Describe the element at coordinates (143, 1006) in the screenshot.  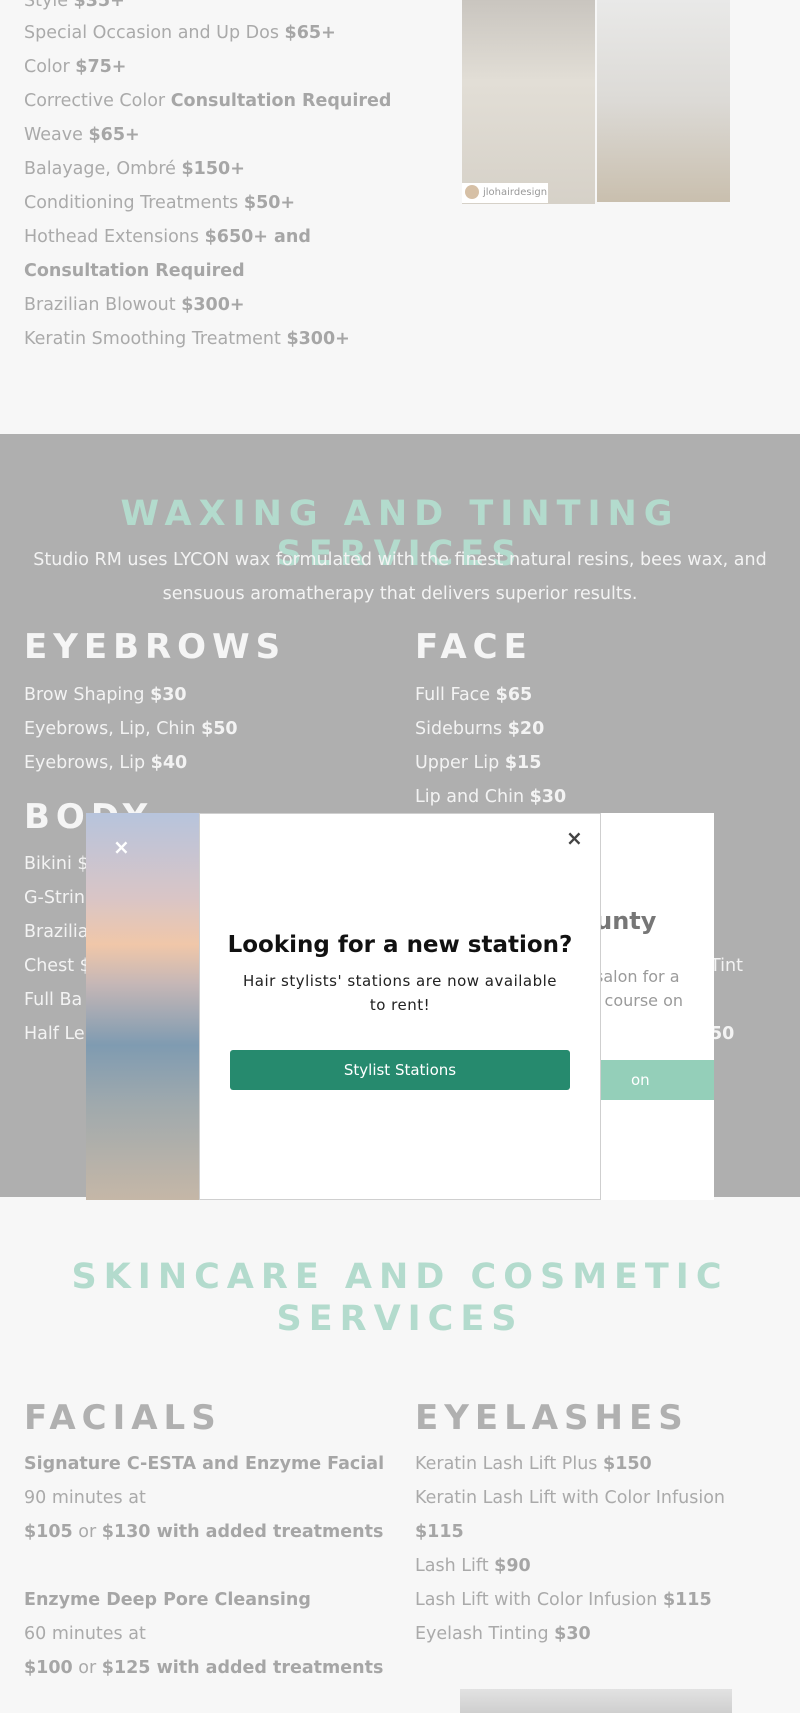
I see `beach-image-panel: ×` at that location.